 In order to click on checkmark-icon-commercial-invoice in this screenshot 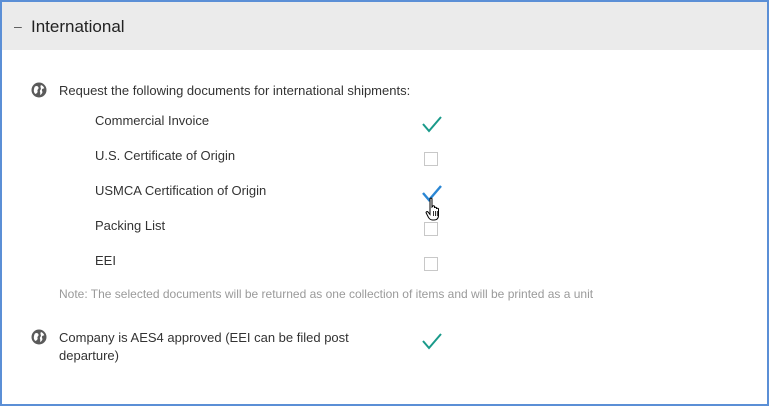, I will do `click(432, 124)`.